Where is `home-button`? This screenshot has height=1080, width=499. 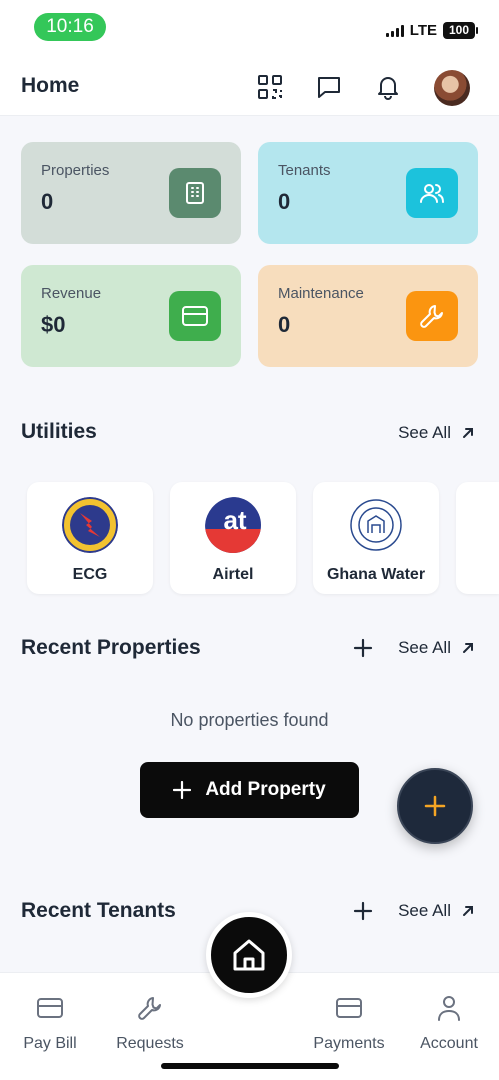
home-button is located at coordinates (249, 955).